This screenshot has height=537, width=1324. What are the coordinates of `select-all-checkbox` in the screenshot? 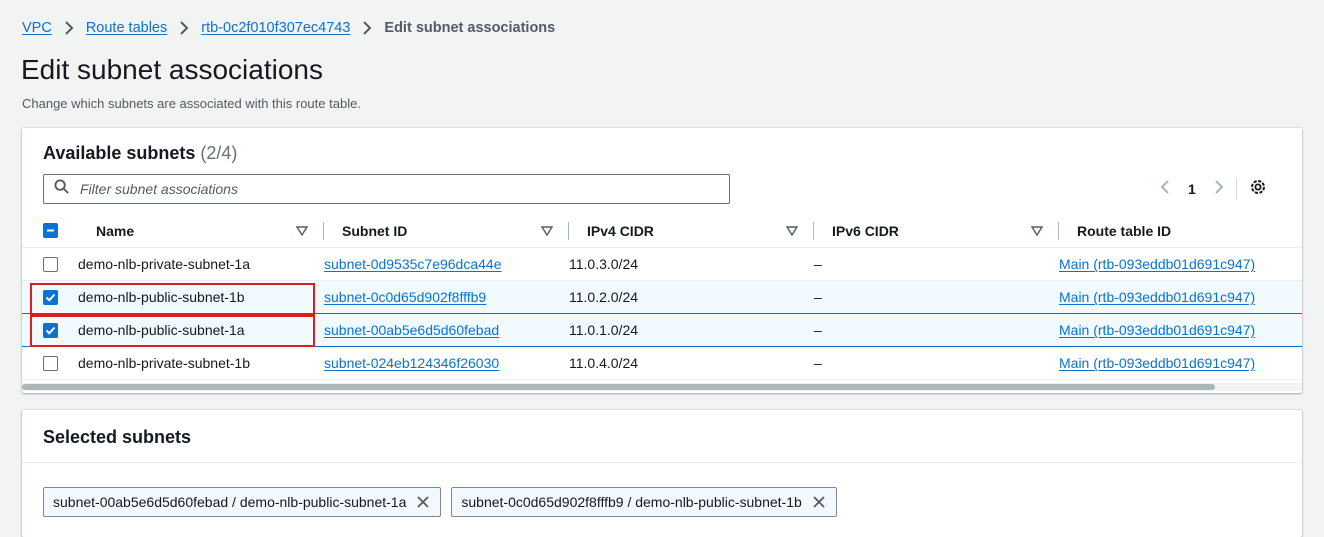 It's located at (50, 230).